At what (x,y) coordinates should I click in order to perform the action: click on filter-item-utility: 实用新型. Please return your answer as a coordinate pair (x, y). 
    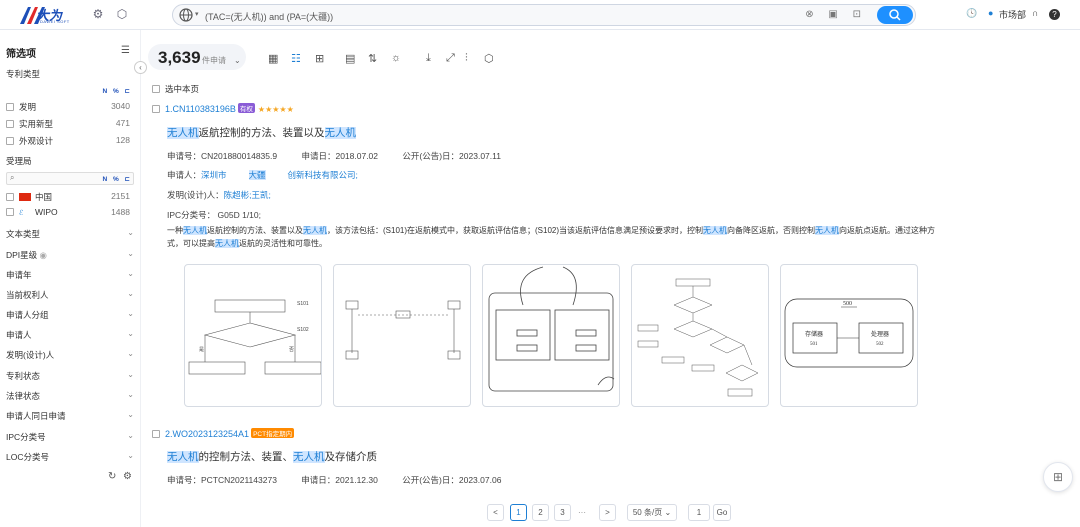
    Looking at the image, I should click on (29, 124).